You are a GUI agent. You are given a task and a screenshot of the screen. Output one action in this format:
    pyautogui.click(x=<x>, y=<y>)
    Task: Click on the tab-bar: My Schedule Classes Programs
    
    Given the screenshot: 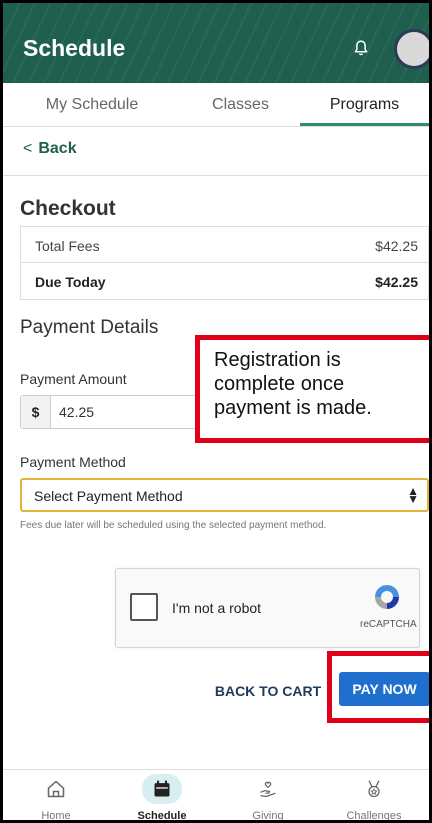 What is the action you would take?
    pyautogui.click(x=216, y=105)
    